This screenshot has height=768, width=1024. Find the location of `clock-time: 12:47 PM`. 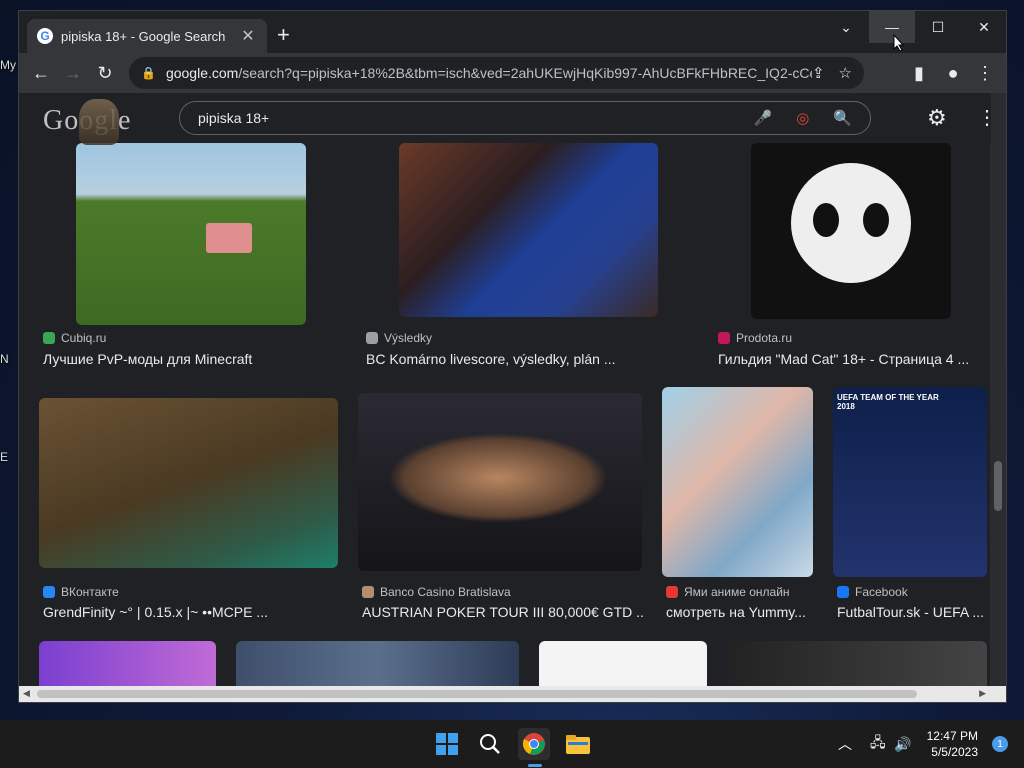

clock-time: 12:47 PM is located at coordinates (952, 736).